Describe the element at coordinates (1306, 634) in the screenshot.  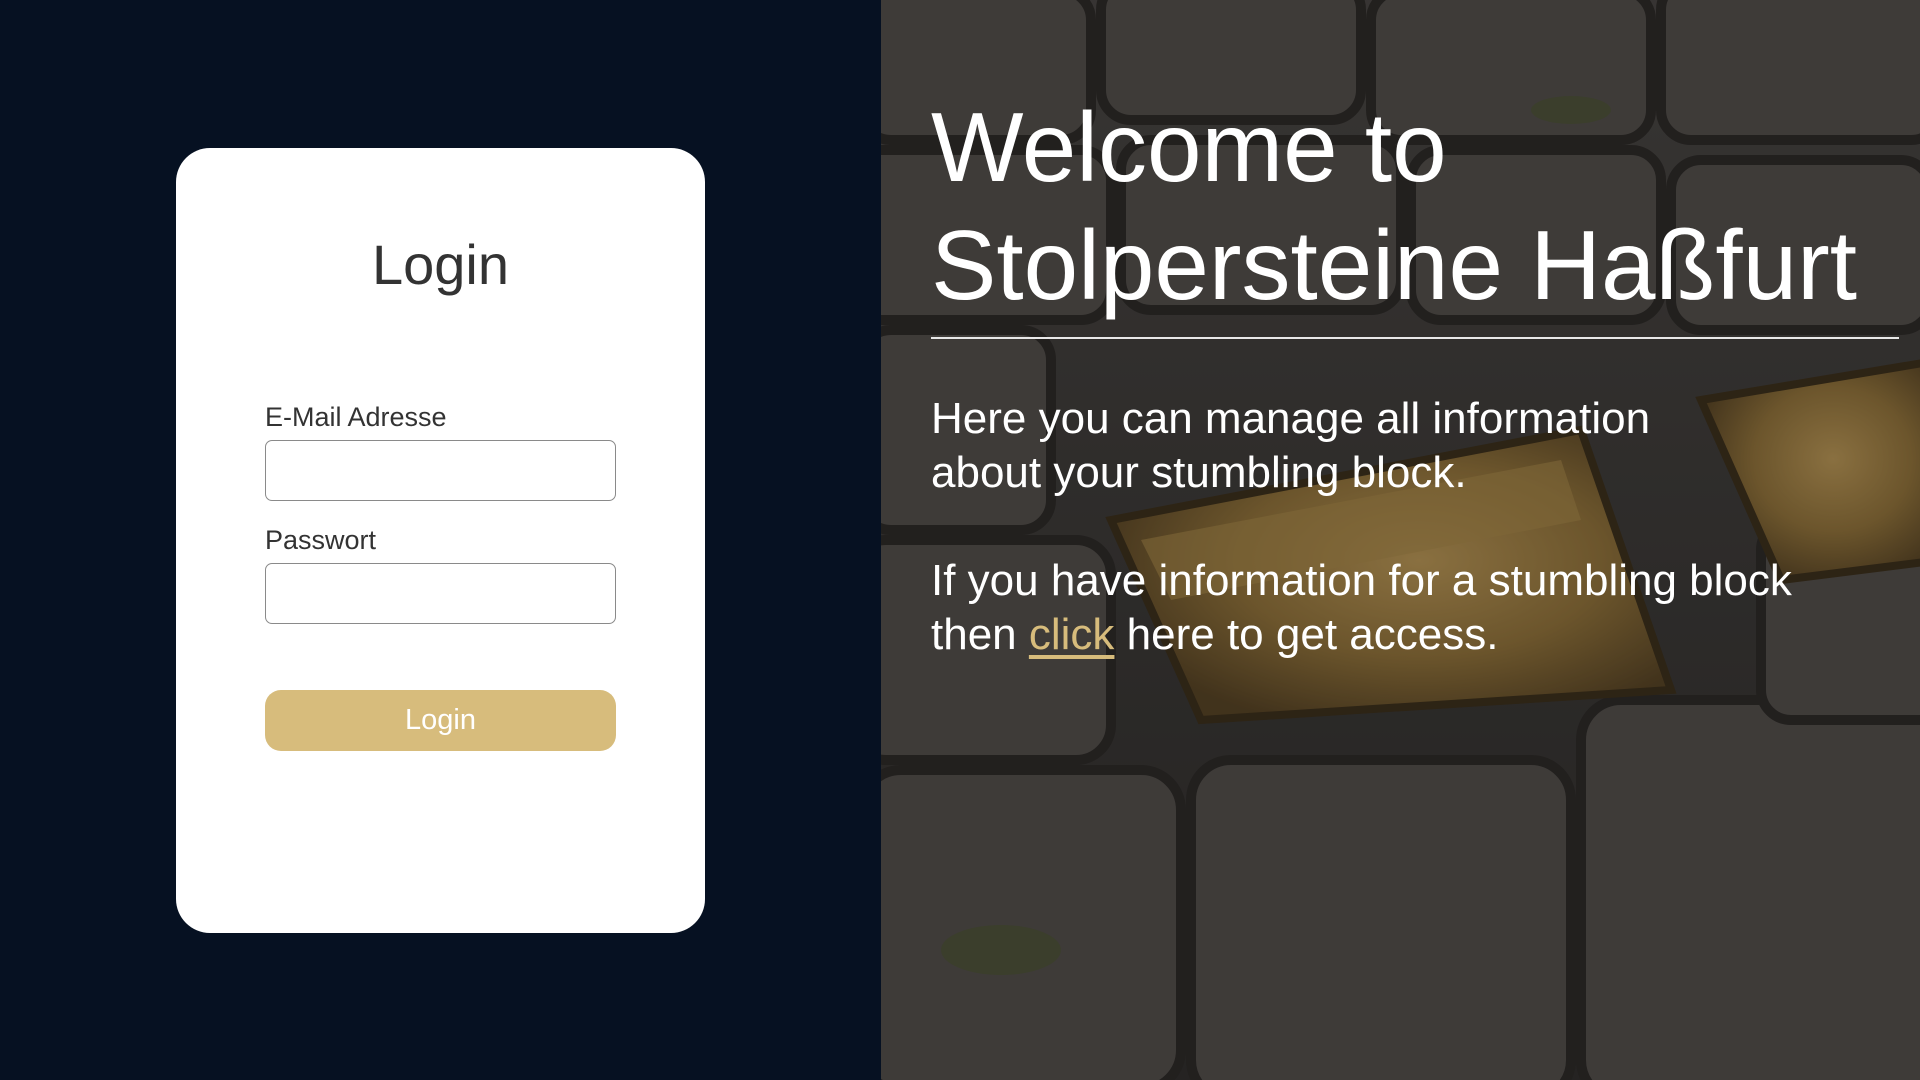
I see `access-suffix: here to get access.` at that location.